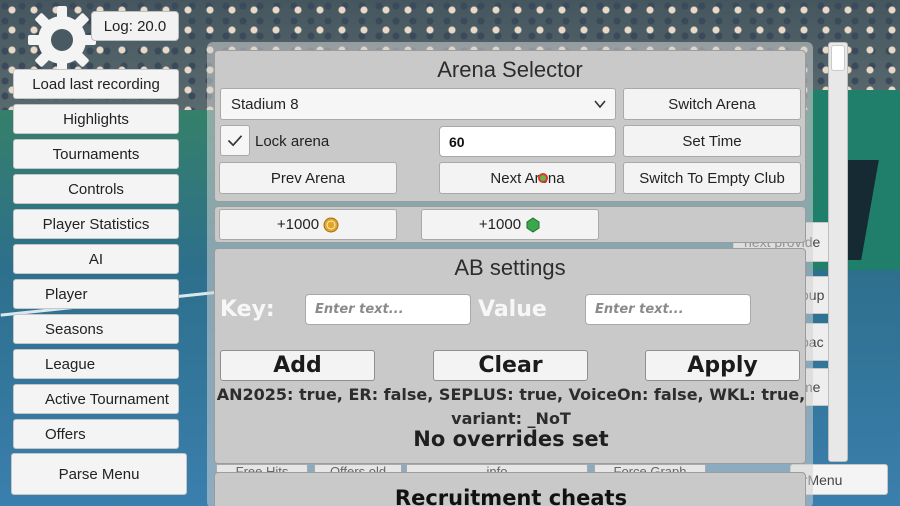  What do you see at coordinates (600, 104) in the screenshot?
I see `chevron-down-icon` at bounding box center [600, 104].